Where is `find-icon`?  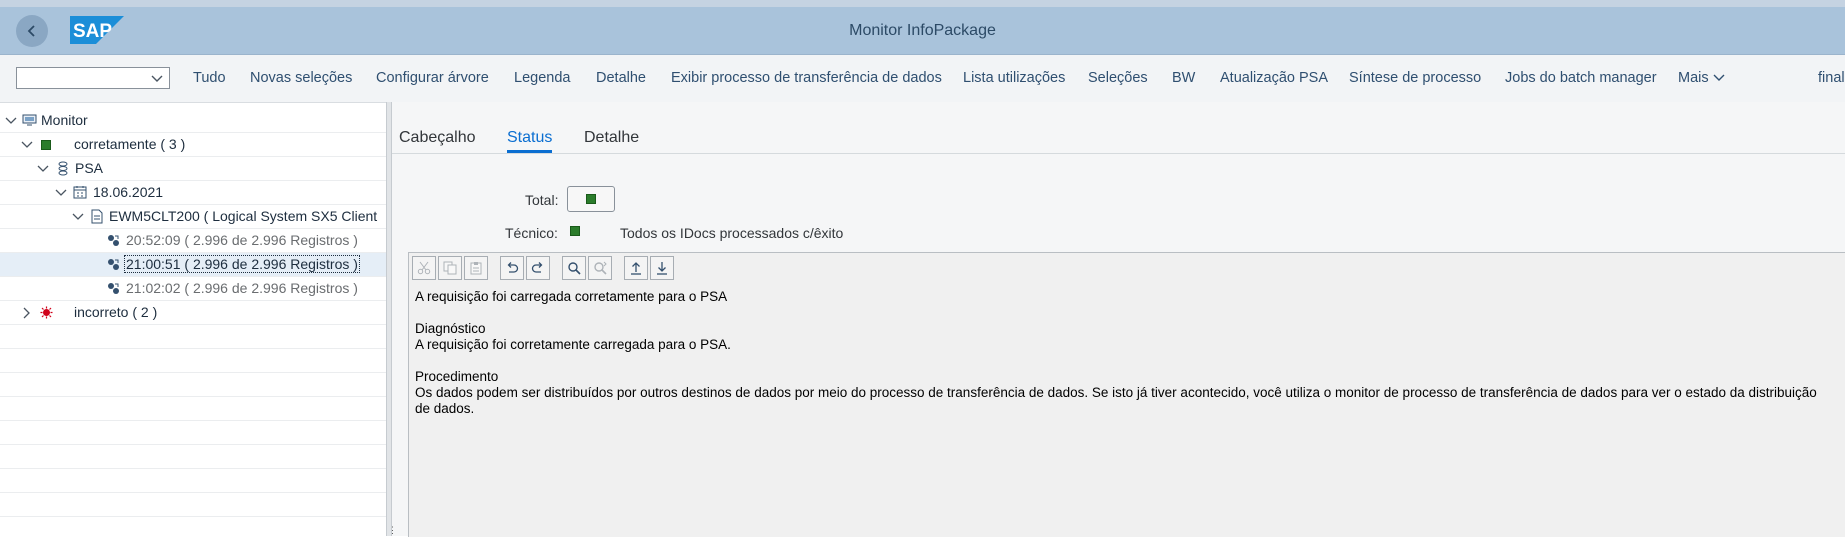 find-icon is located at coordinates (574, 268).